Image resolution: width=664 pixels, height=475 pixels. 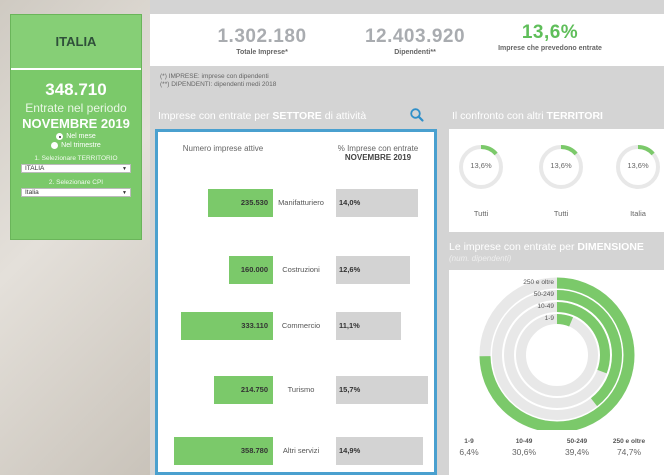 What do you see at coordinates (349, 325) in the screenshot?
I see `pct-label: 11,1%` at bounding box center [349, 325].